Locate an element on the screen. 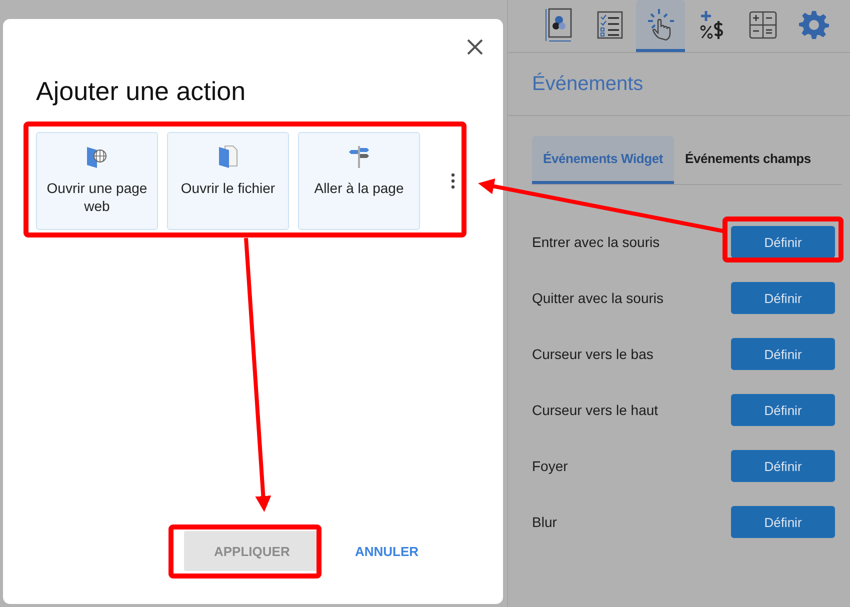 Image resolution: width=850 pixels, height=607 pixels. tab: Événements champs is located at coordinates (748, 160).